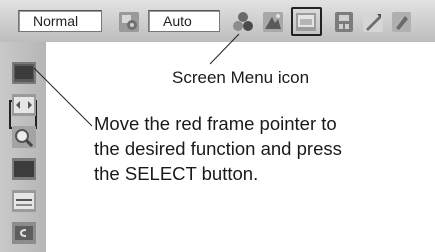  I want to click on instruction-line-1: Move the red frame pointer to, so click(215, 123).